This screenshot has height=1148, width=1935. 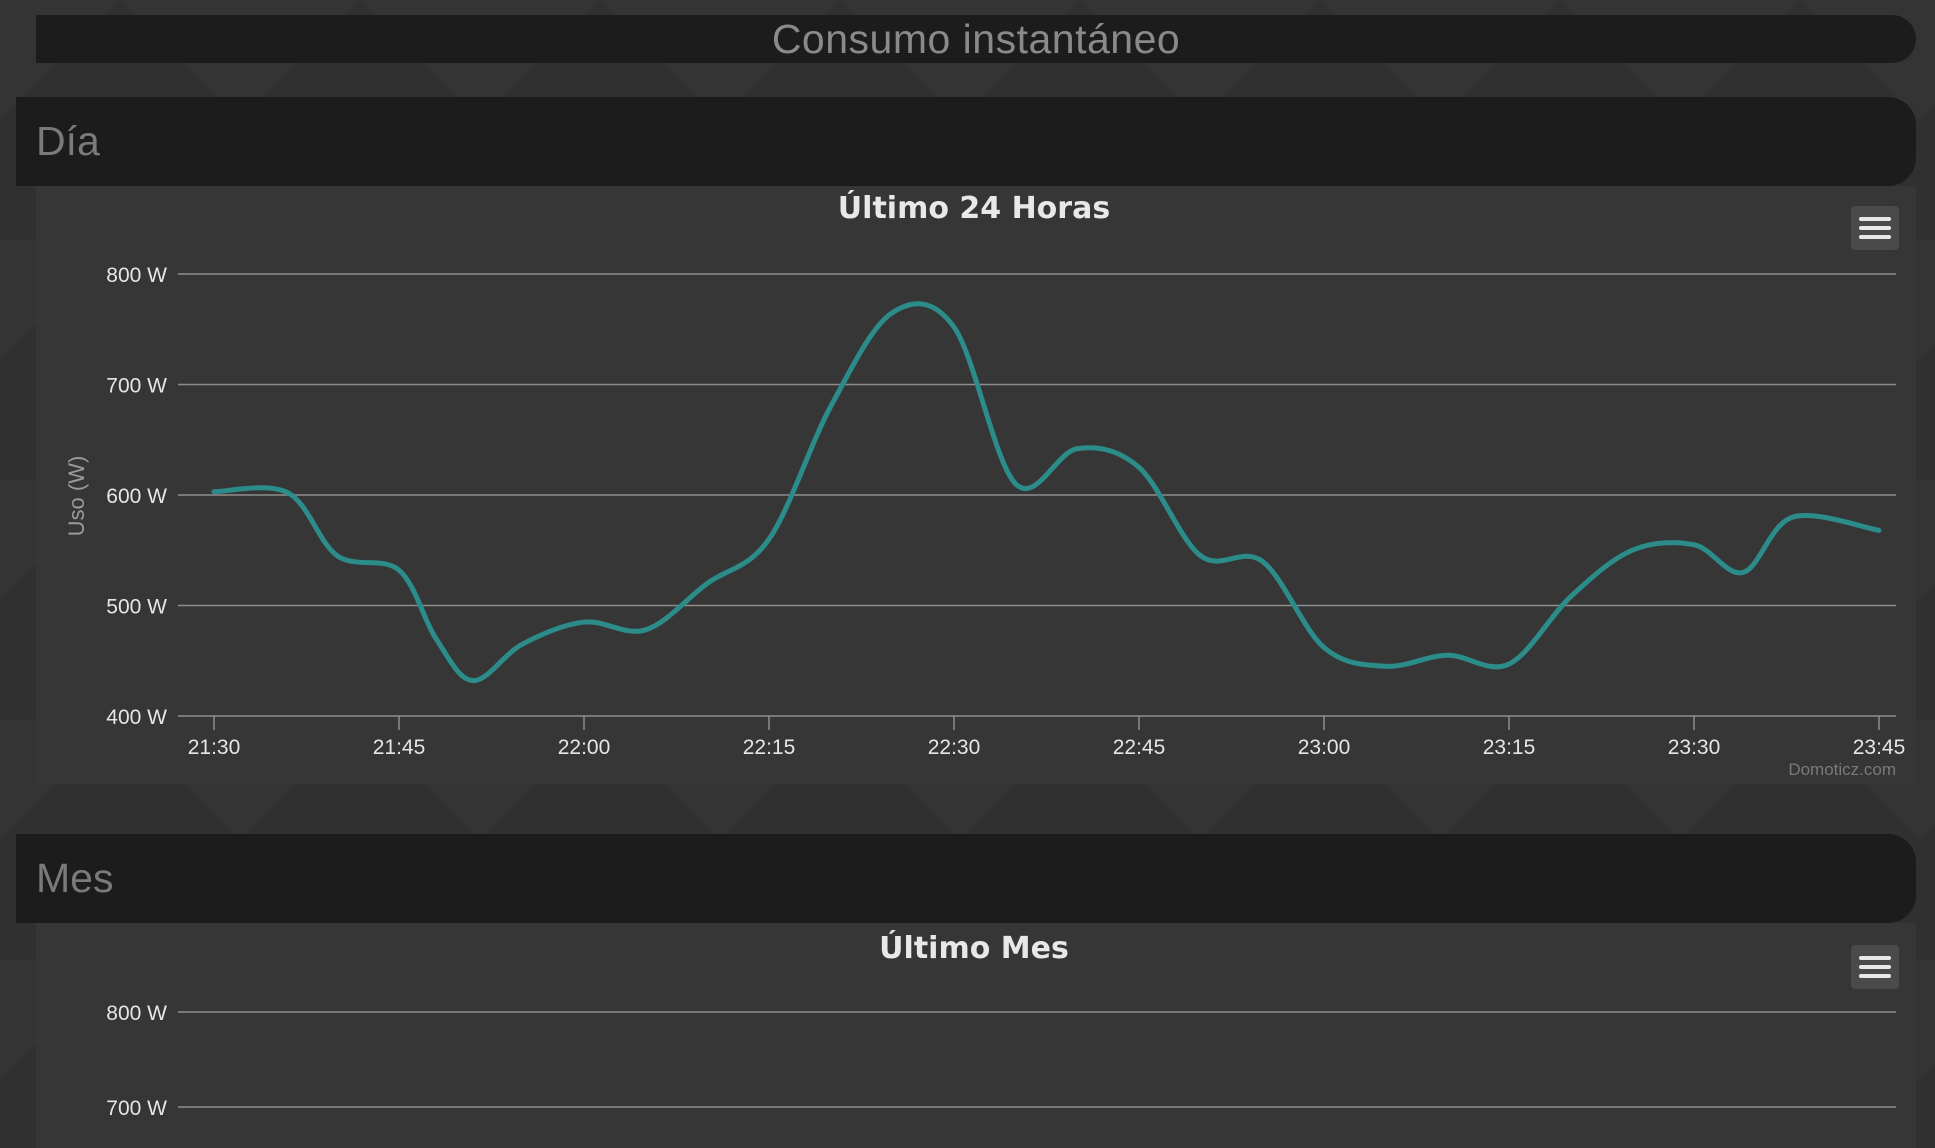 What do you see at coordinates (1694, 747) in the screenshot?
I see `x-tick-label: 23:30` at bounding box center [1694, 747].